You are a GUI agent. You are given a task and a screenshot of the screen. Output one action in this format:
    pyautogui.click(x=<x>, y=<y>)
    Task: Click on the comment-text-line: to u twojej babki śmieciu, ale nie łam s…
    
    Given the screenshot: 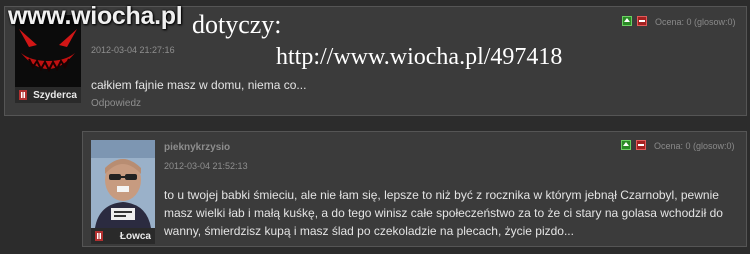 What is the action you would take?
    pyautogui.click(x=441, y=195)
    